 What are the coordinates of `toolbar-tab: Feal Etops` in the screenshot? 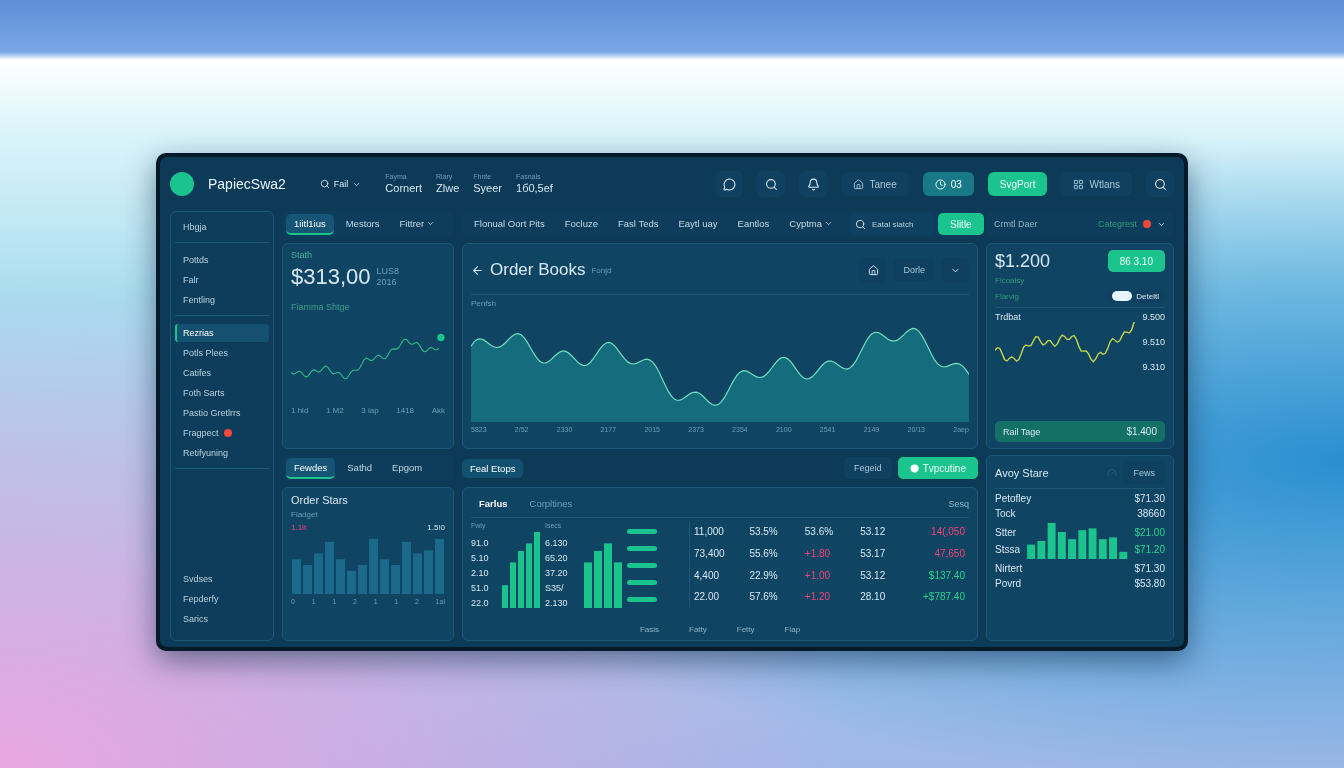 It's located at (493, 468).